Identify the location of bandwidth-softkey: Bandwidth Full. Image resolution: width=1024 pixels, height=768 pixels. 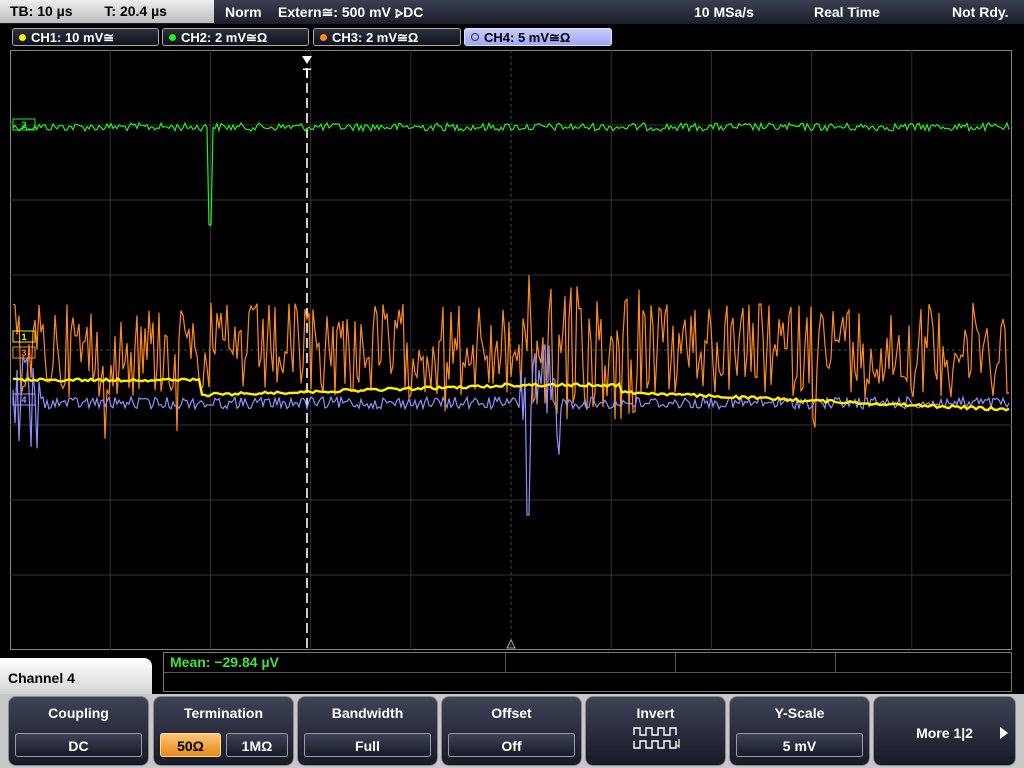
(367, 731).